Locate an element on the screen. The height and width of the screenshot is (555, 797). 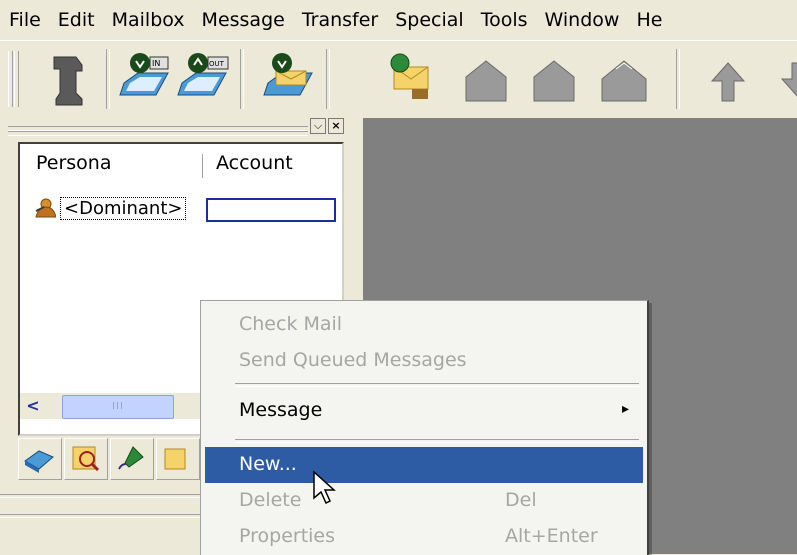
new-persona-icon is located at coordinates (40, 459).